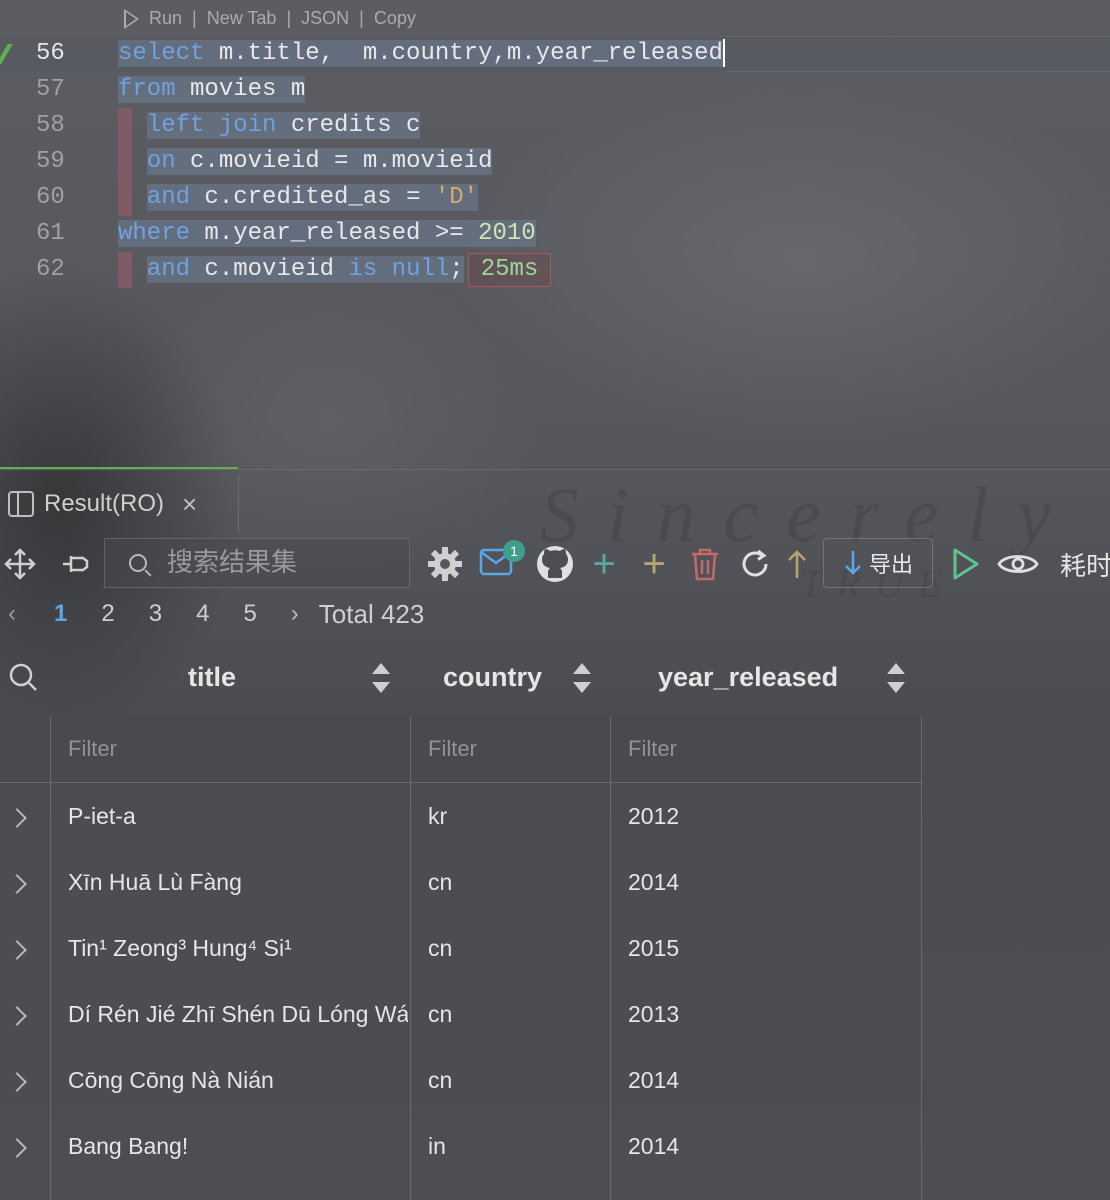 The height and width of the screenshot is (1200, 1110). What do you see at coordinates (500, 564) in the screenshot?
I see `mail-icon: 1` at bounding box center [500, 564].